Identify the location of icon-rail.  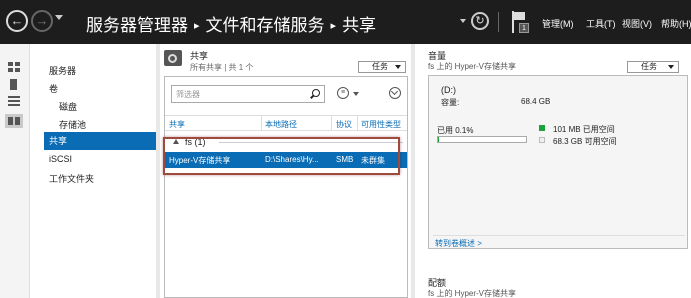
(15, 171).